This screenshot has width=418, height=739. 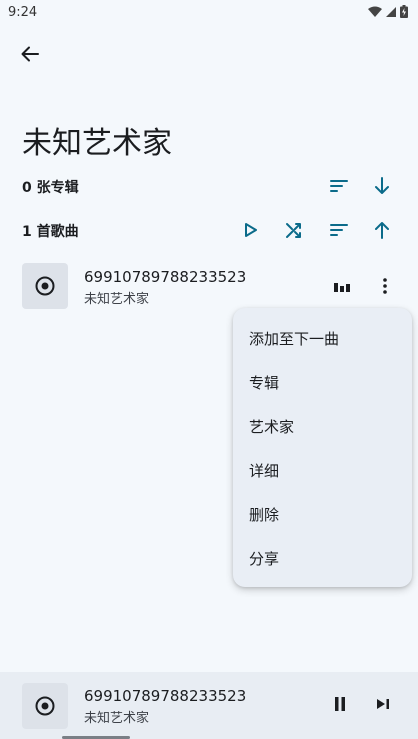 What do you see at coordinates (322, 514) in the screenshot?
I see `menu-item-delete: 删除` at bounding box center [322, 514].